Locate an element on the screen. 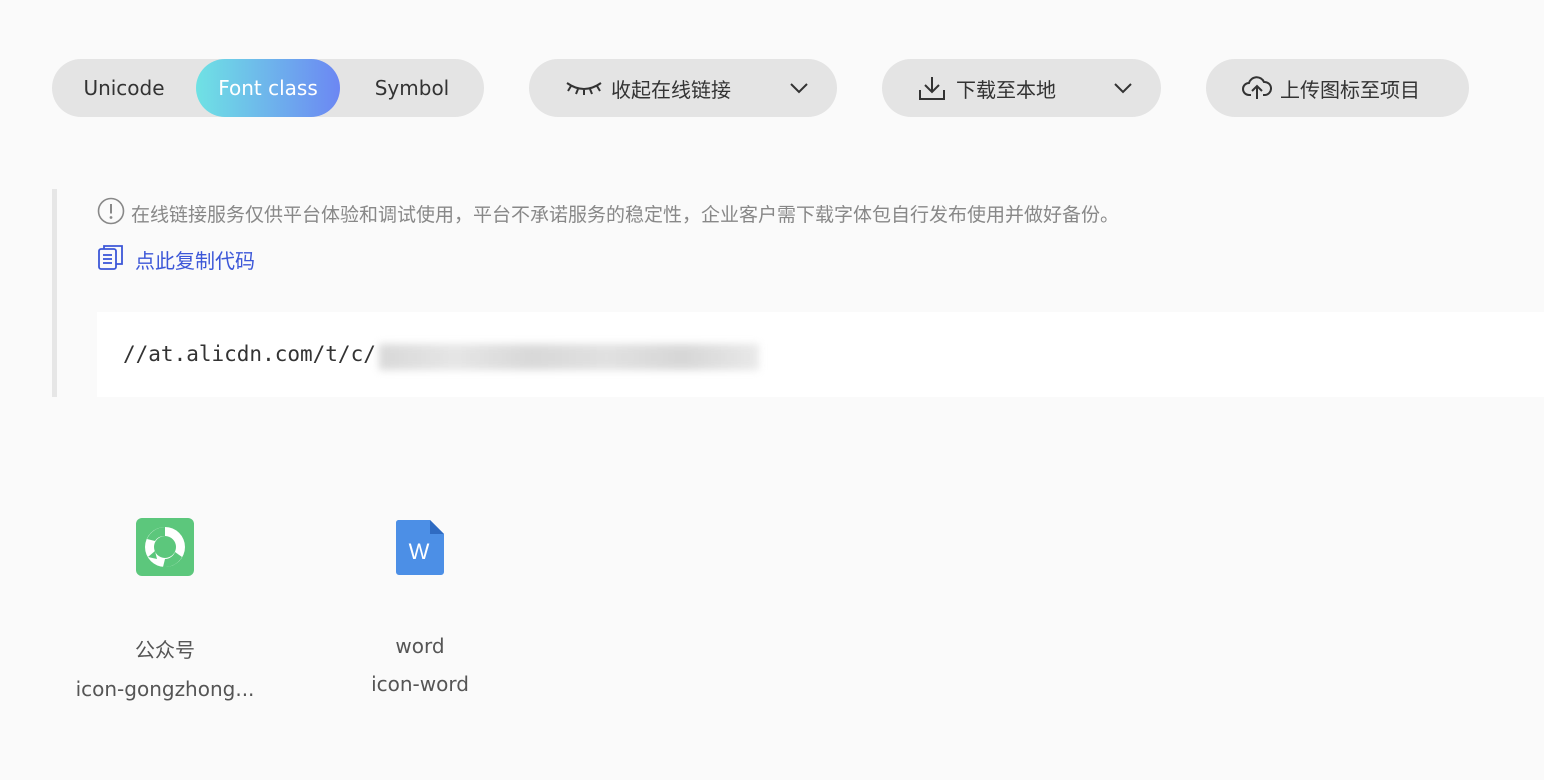  code-url-box: //at.alicdn.com/t/c/ is located at coordinates (820, 354).